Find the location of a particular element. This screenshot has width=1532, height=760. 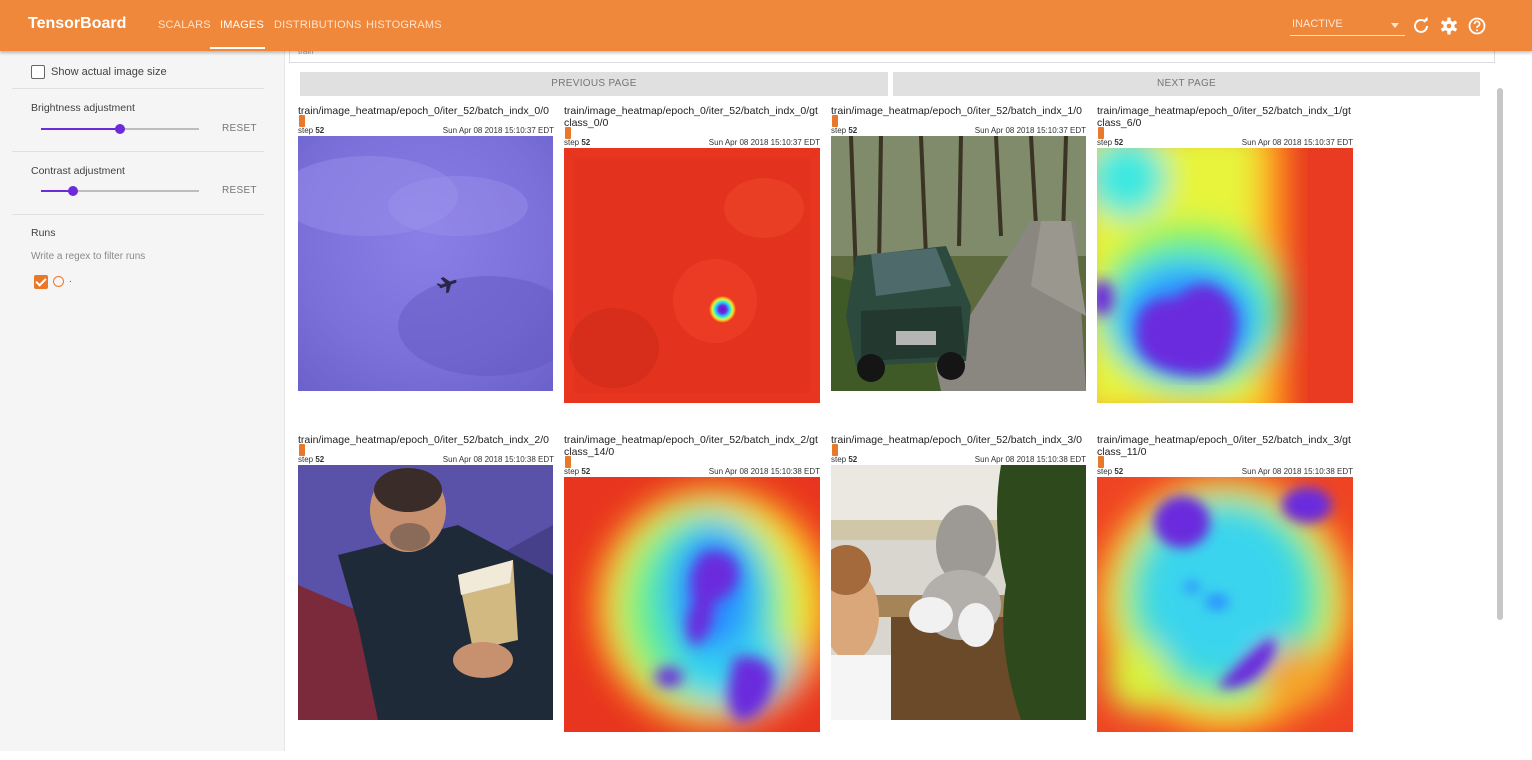

heatmap-class-11-image is located at coordinates (1225, 604).